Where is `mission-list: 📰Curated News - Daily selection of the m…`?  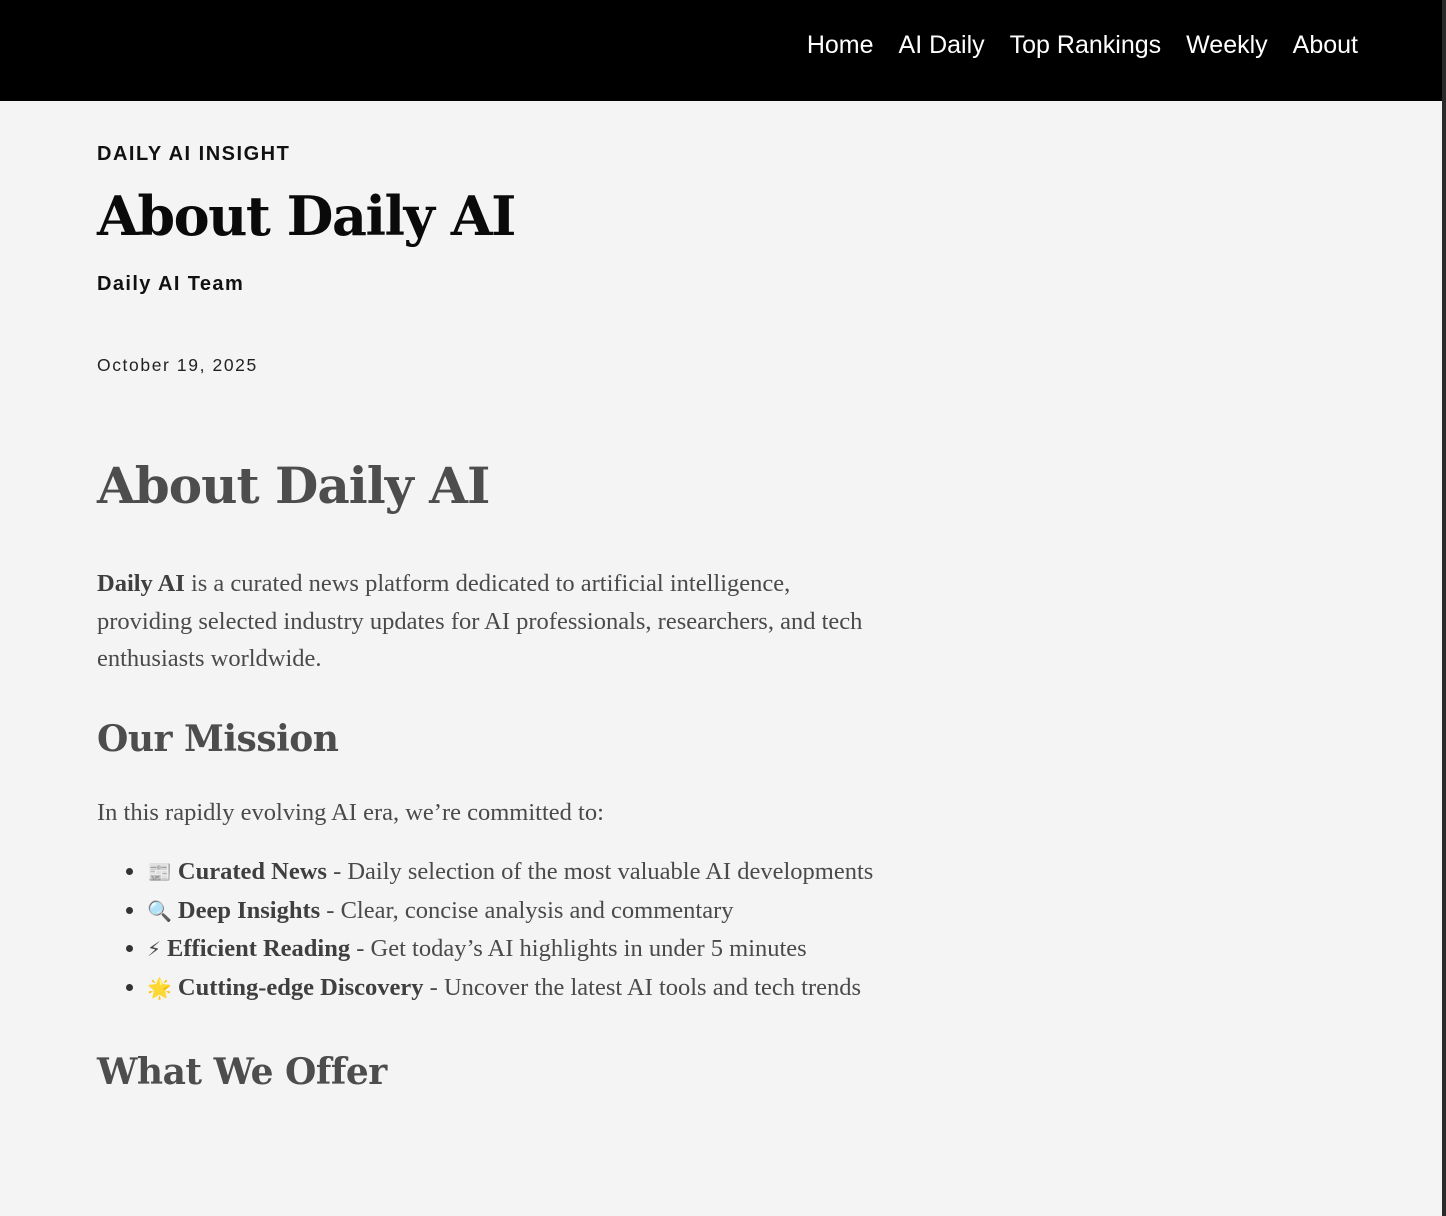 mission-list: 📰Curated News - Daily selection of the m… is located at coordinates (492, 930).